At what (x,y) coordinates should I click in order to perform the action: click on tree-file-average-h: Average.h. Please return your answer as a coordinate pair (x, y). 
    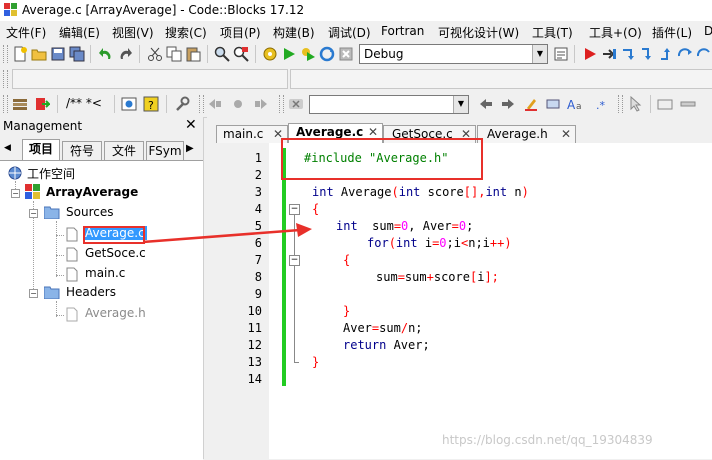
    Looking at the image, I should click on (115, 313).